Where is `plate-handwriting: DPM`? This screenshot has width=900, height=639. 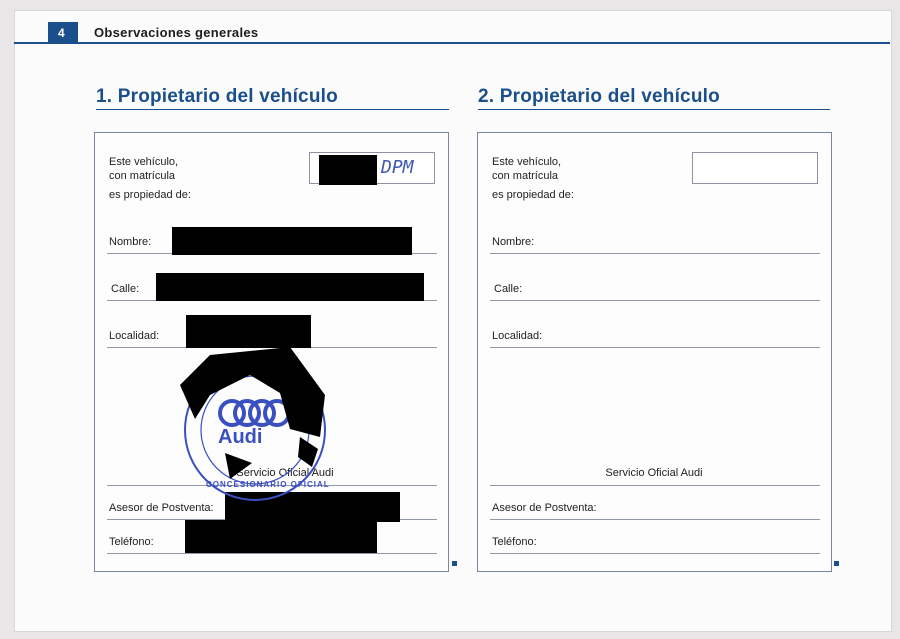
plate-handwriting: DPM is located at coordinates (397, 167).